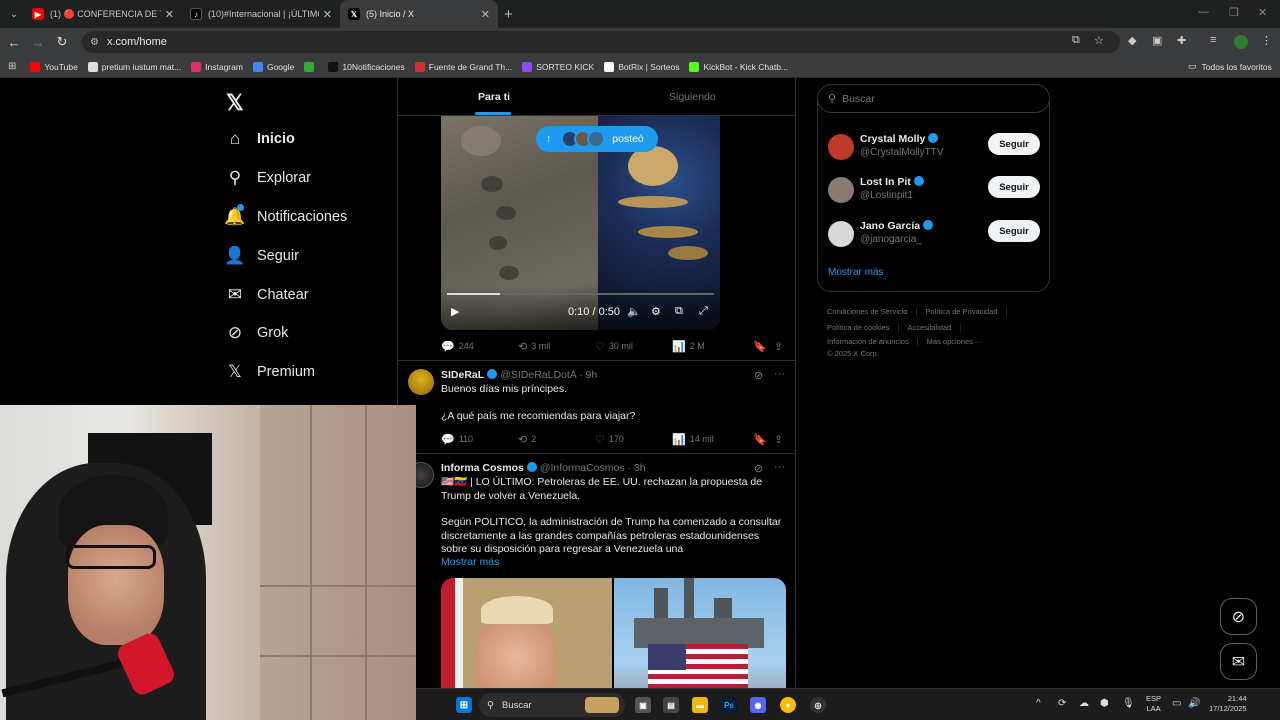 This screenshot has width=1280, height=720. Describe the element at coordinates (703, 311) in the screenshot. I see `fullscreen-icon: ⤢` at that location.